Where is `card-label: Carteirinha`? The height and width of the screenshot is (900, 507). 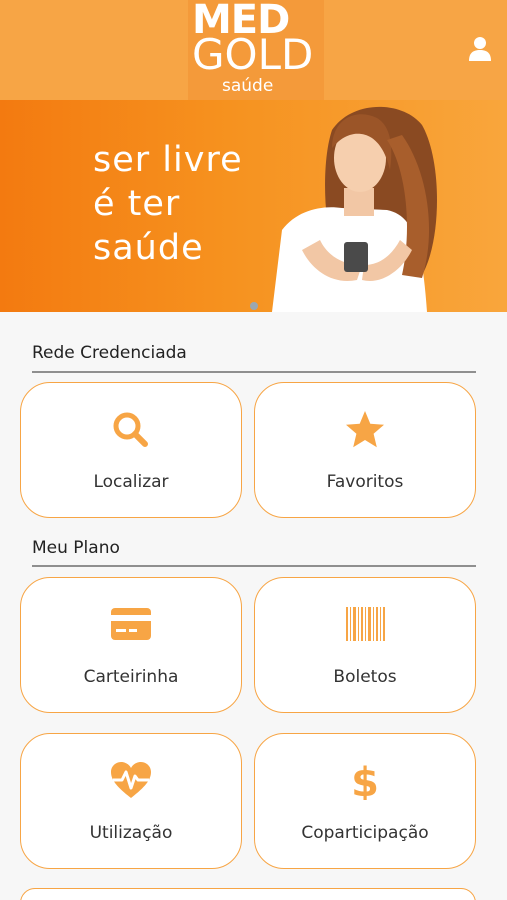 card-label: Carteirinha is located at coordinates (131, 677).